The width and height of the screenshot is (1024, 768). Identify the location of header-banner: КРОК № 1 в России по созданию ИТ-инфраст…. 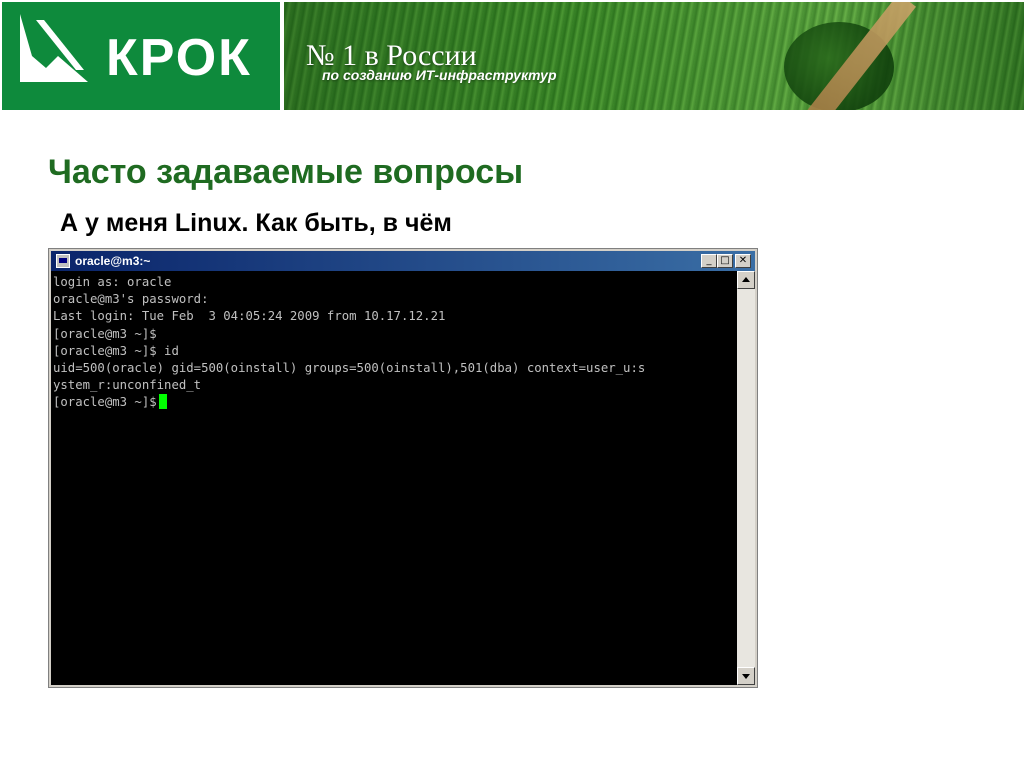
(512, 56).